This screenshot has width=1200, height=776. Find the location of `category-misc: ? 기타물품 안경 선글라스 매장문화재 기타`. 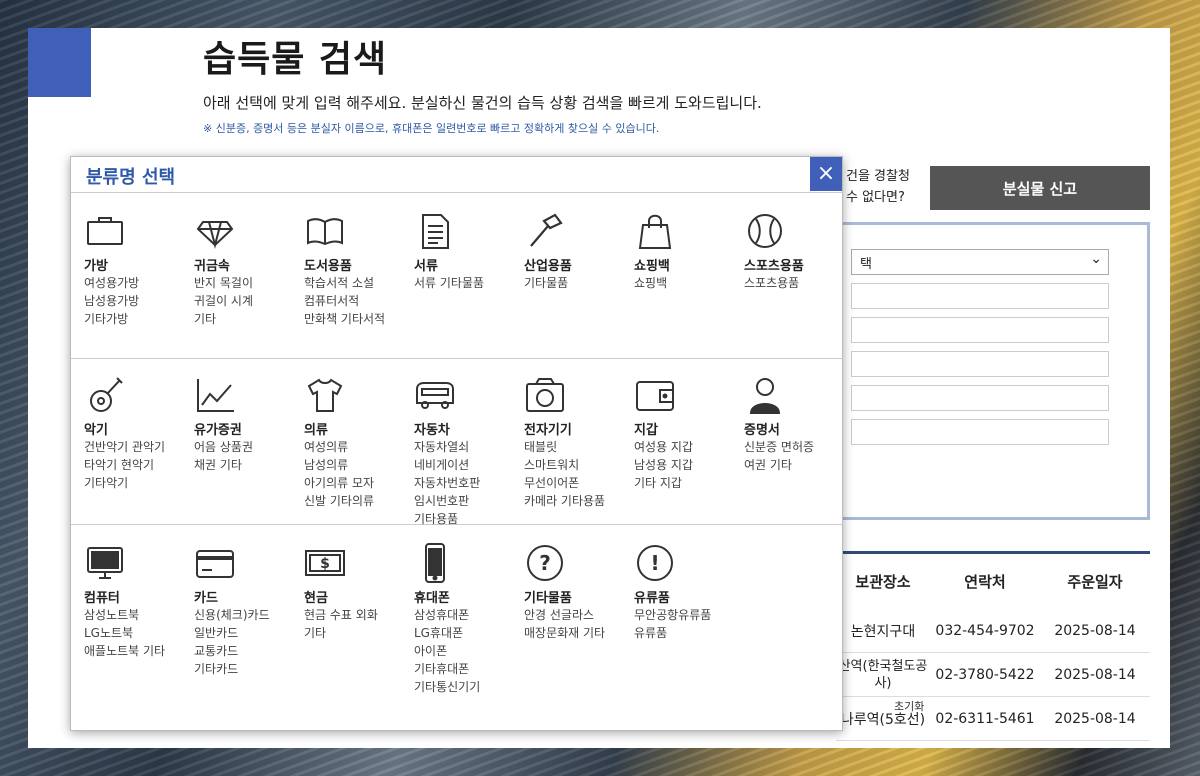

category-misc: ? 기타물품 안경 선글라스 매장문화재 기타 is located at coordinates (578, 592).